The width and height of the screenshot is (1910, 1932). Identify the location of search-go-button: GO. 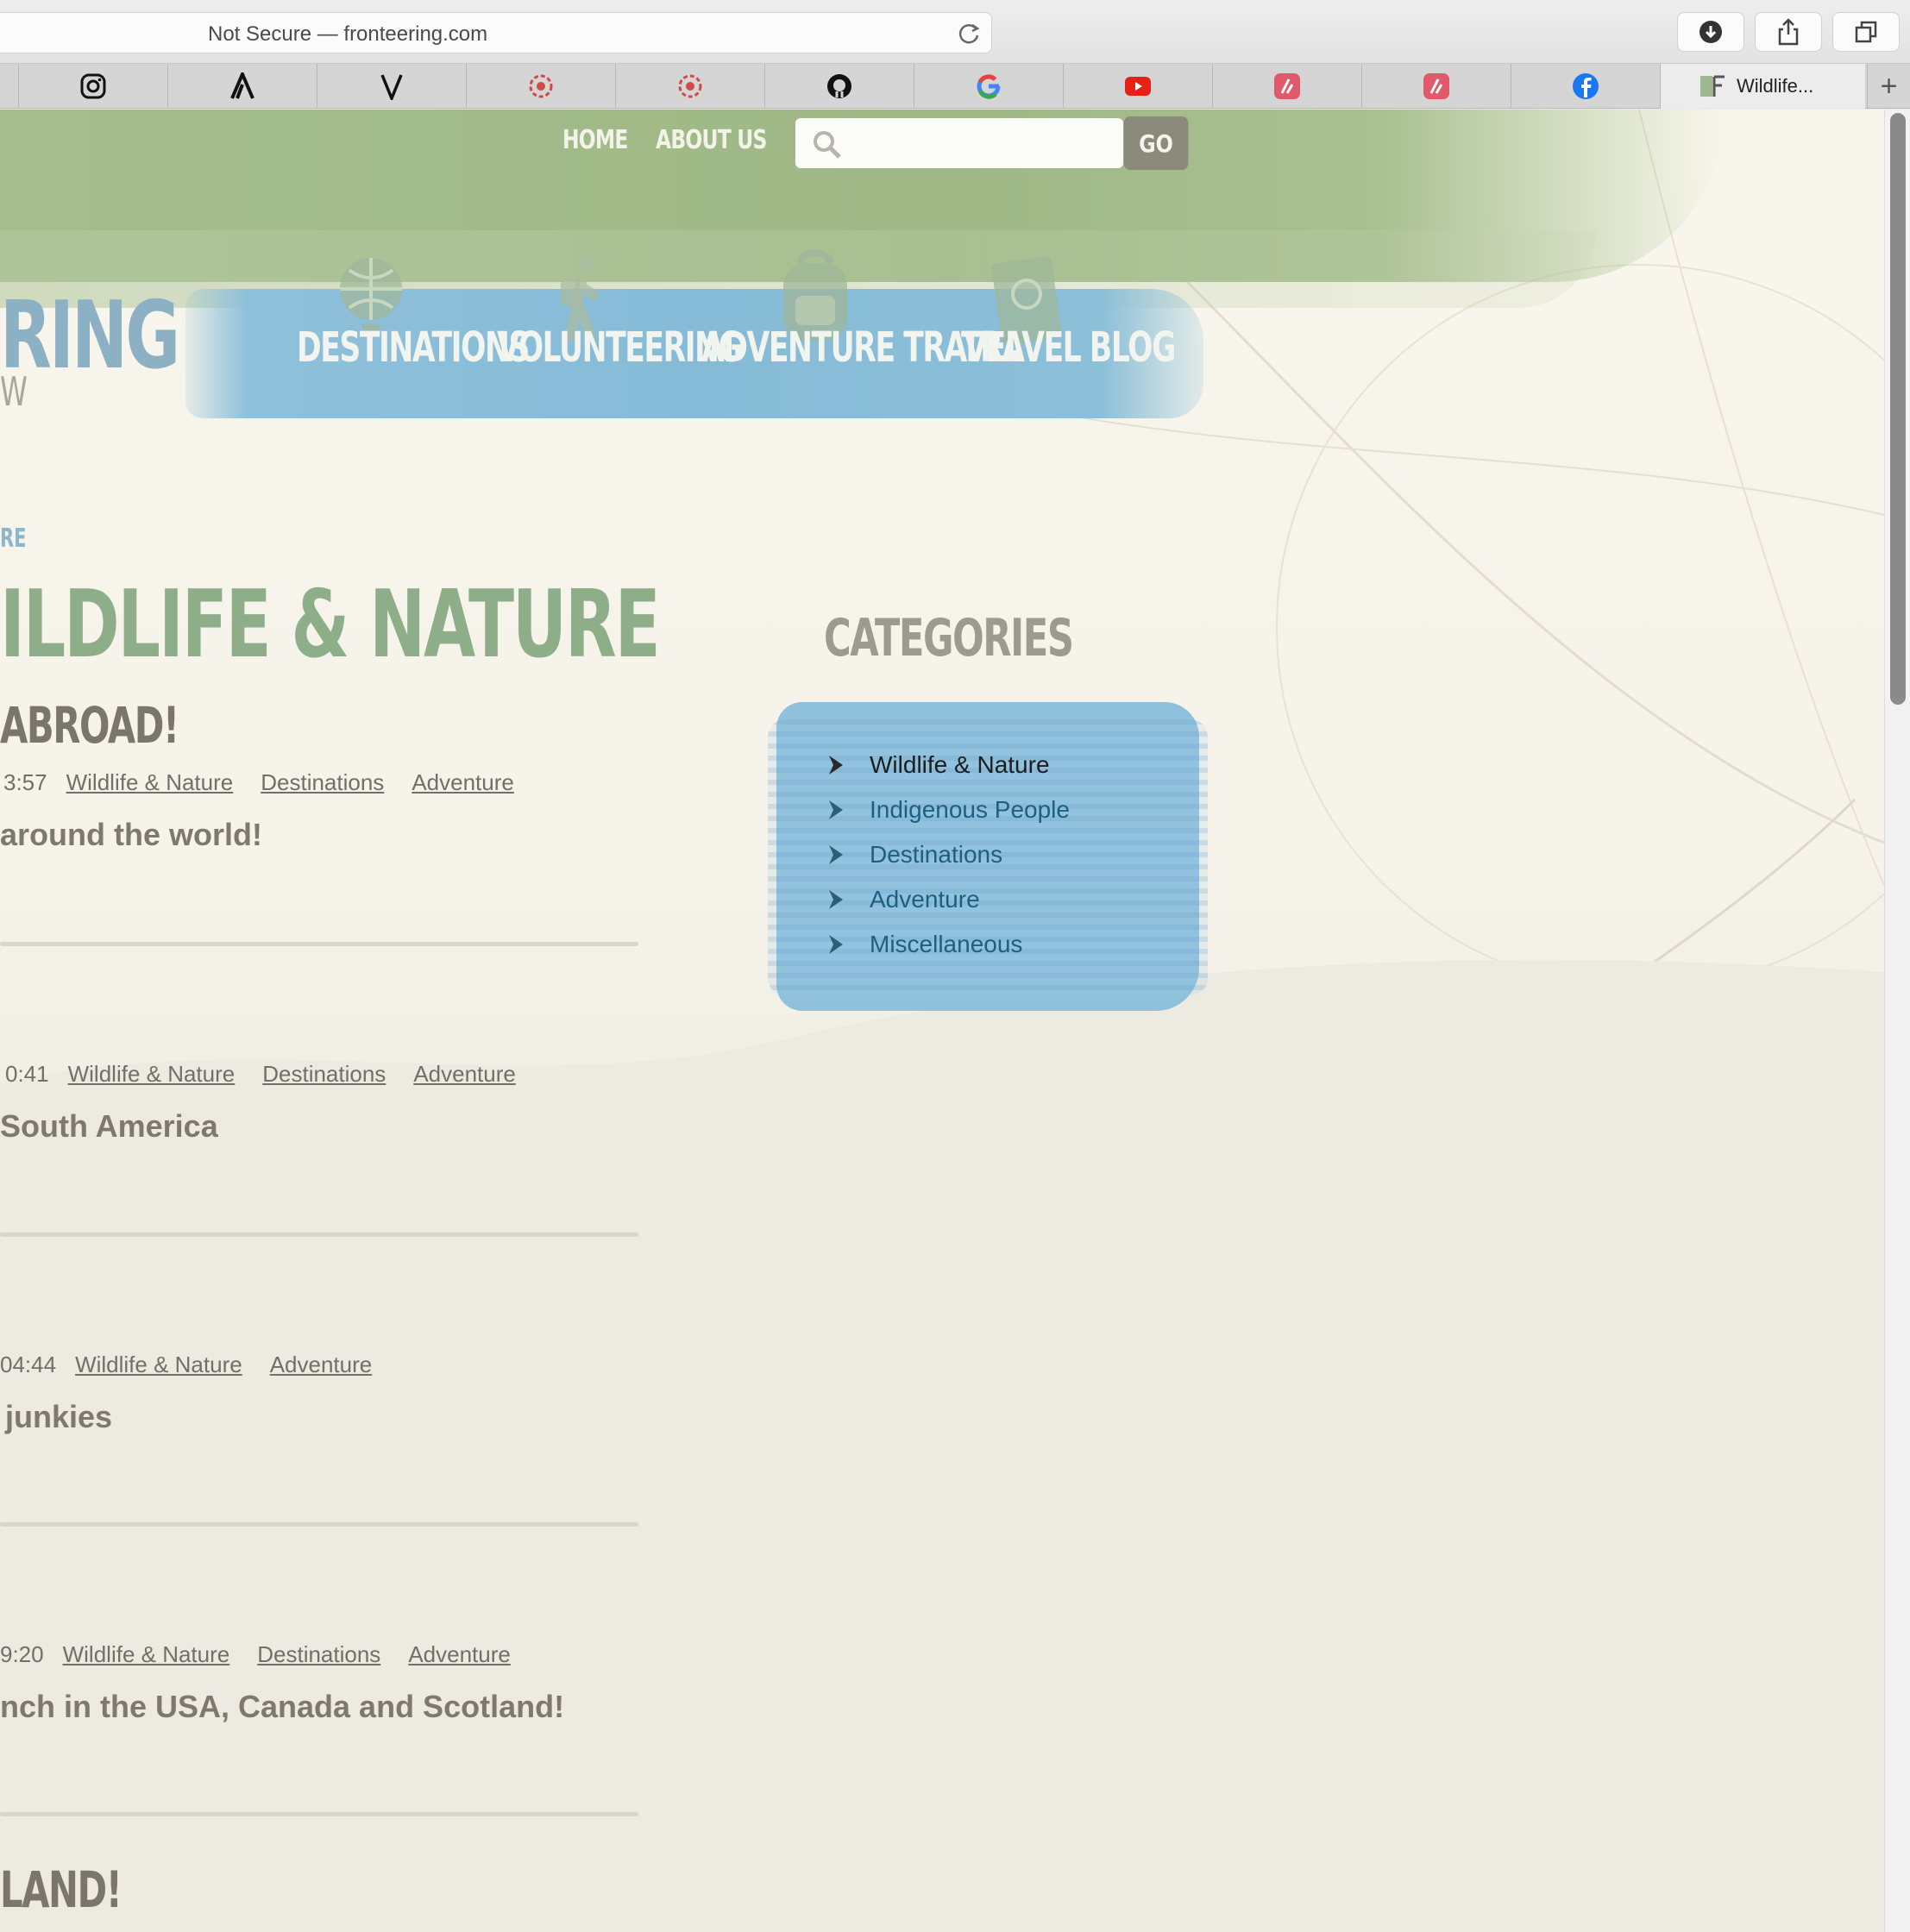
(1156, 143).